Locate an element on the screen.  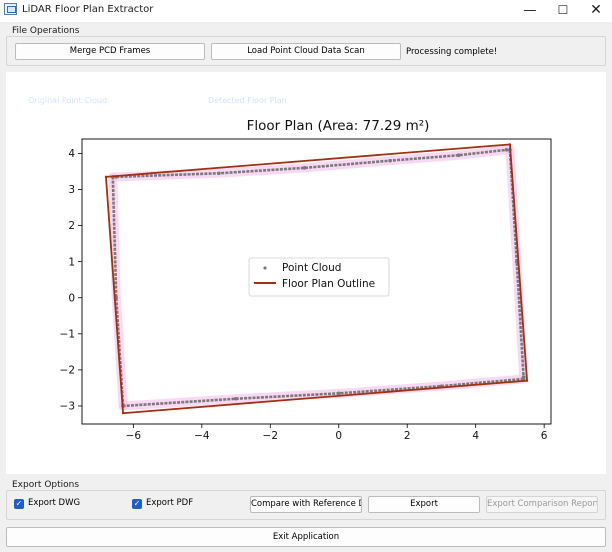
load-scan-button: Load Point Cloud Data Scan is located at coordinates (306, 51).